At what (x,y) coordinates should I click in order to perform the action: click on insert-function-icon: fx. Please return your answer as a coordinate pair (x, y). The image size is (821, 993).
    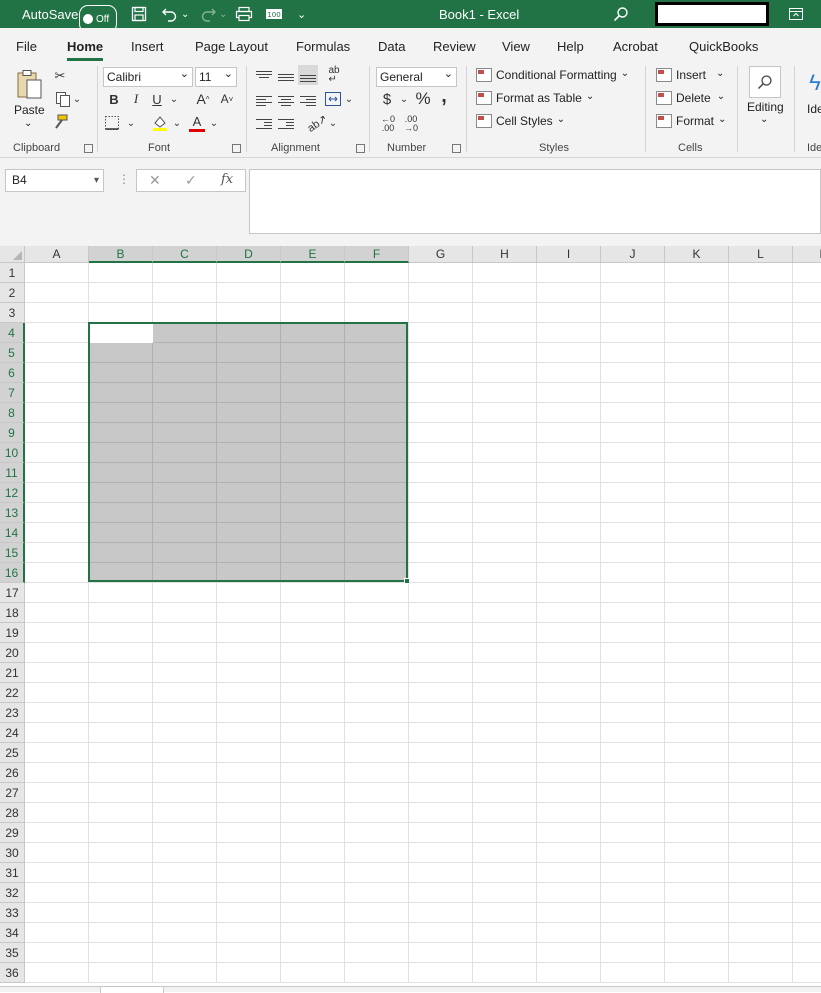
    Looking at the image, I should click on (227, 179).